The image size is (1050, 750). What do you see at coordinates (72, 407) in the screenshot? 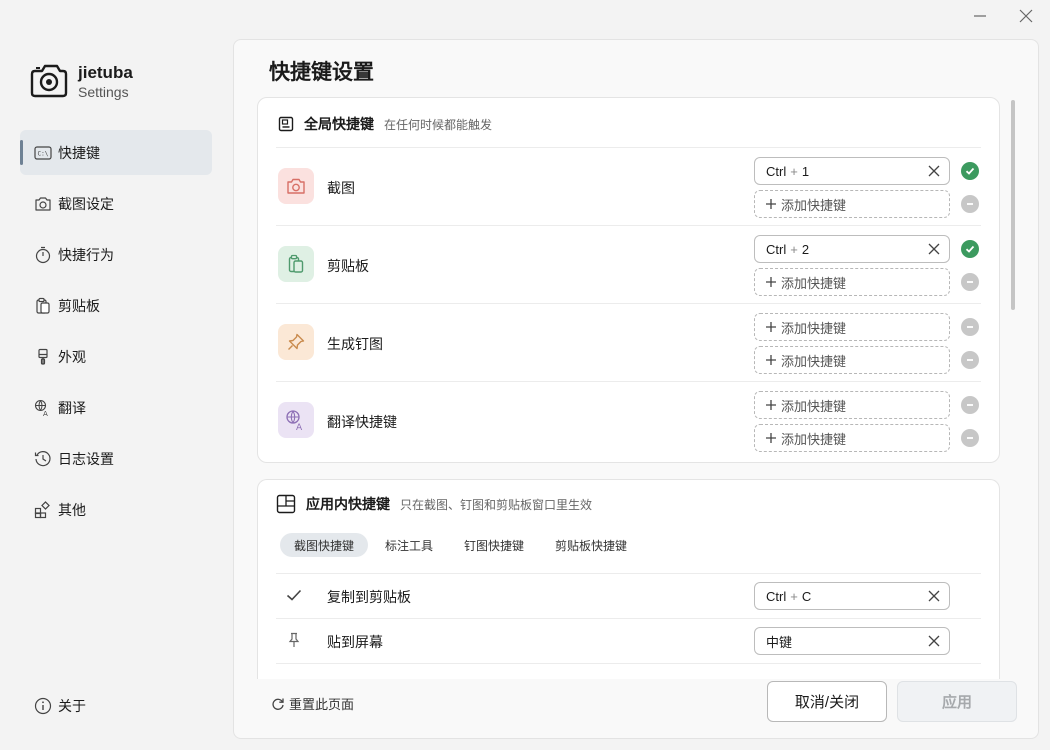
I see `sidebar-item-label: 翻译` at bounding box center [72, 407].